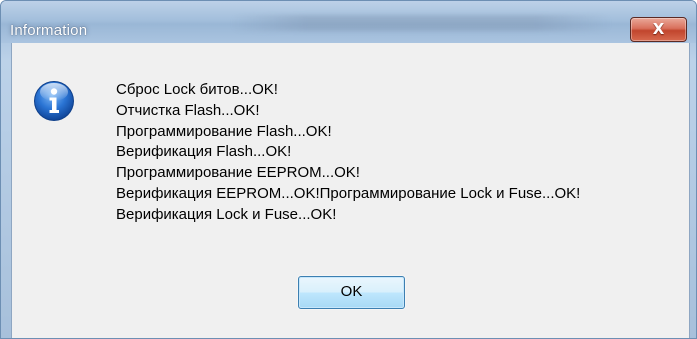 Image resolution: width=697 pixels, height=339 pixels. I want to click on message-line: Верификация Lock и Fuse...OK!, so click(226, 214).